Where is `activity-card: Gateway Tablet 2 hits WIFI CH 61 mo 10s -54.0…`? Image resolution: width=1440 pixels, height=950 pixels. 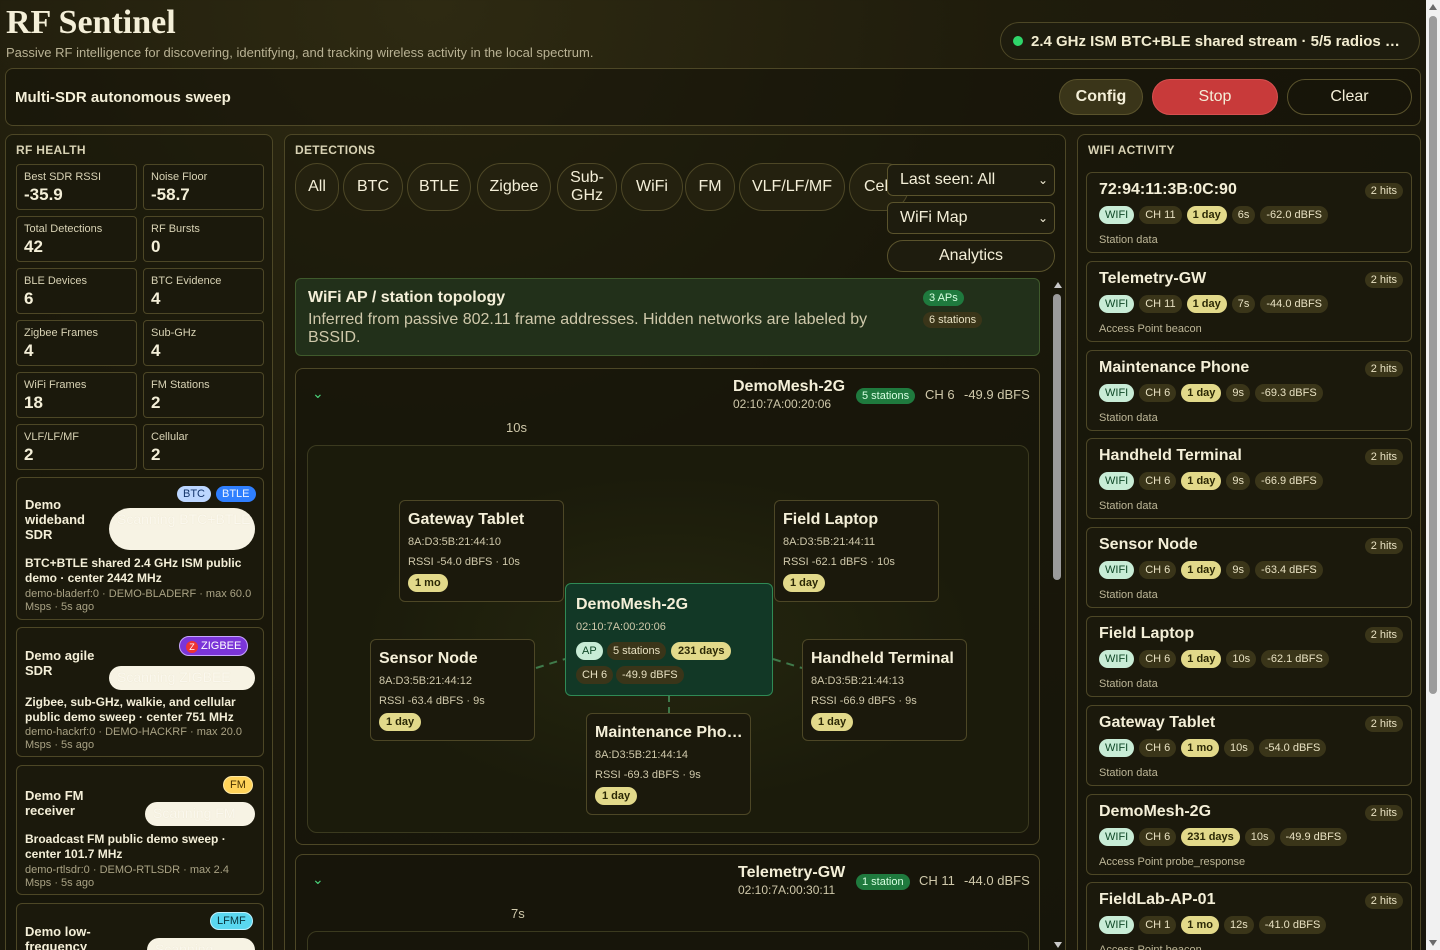 activity-card: Gateway Tablet 2 hits WIFI CH 61 mo 10s -54.0… is located at coordinates (1249, 745).